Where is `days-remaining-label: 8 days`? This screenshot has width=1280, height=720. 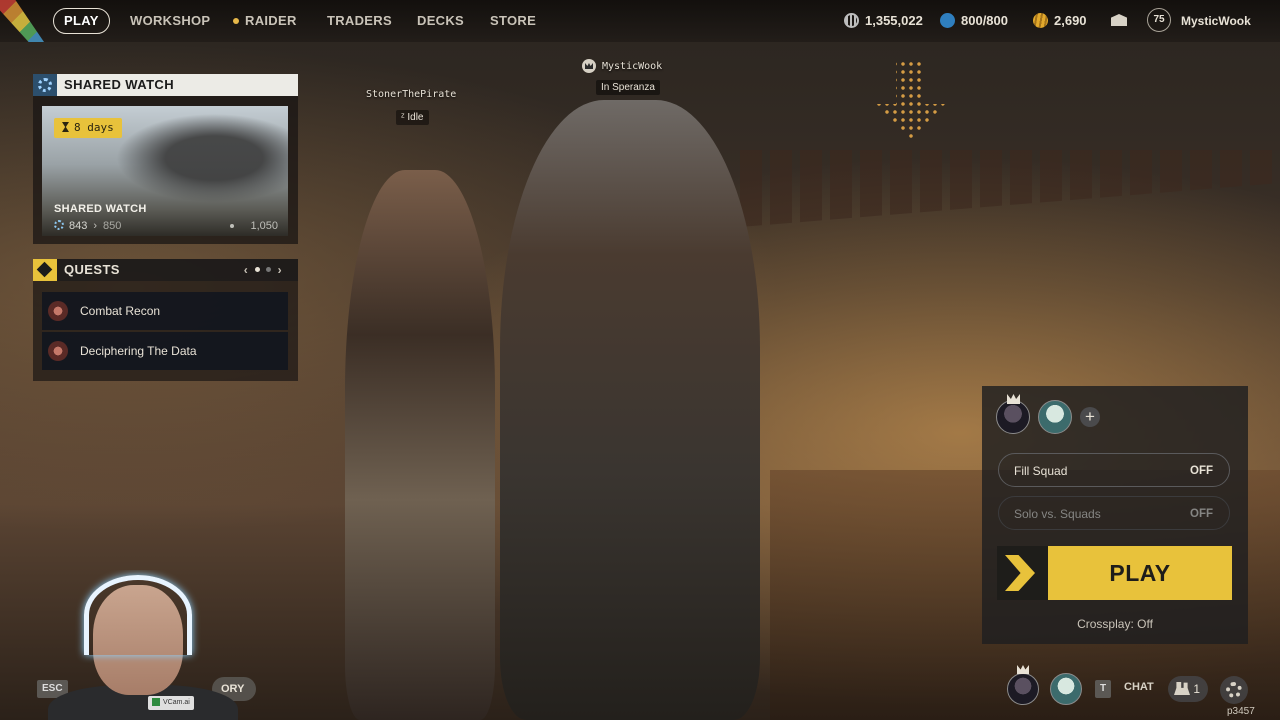 days-remaining-label: 8 days is located at coordinates (94, 127).